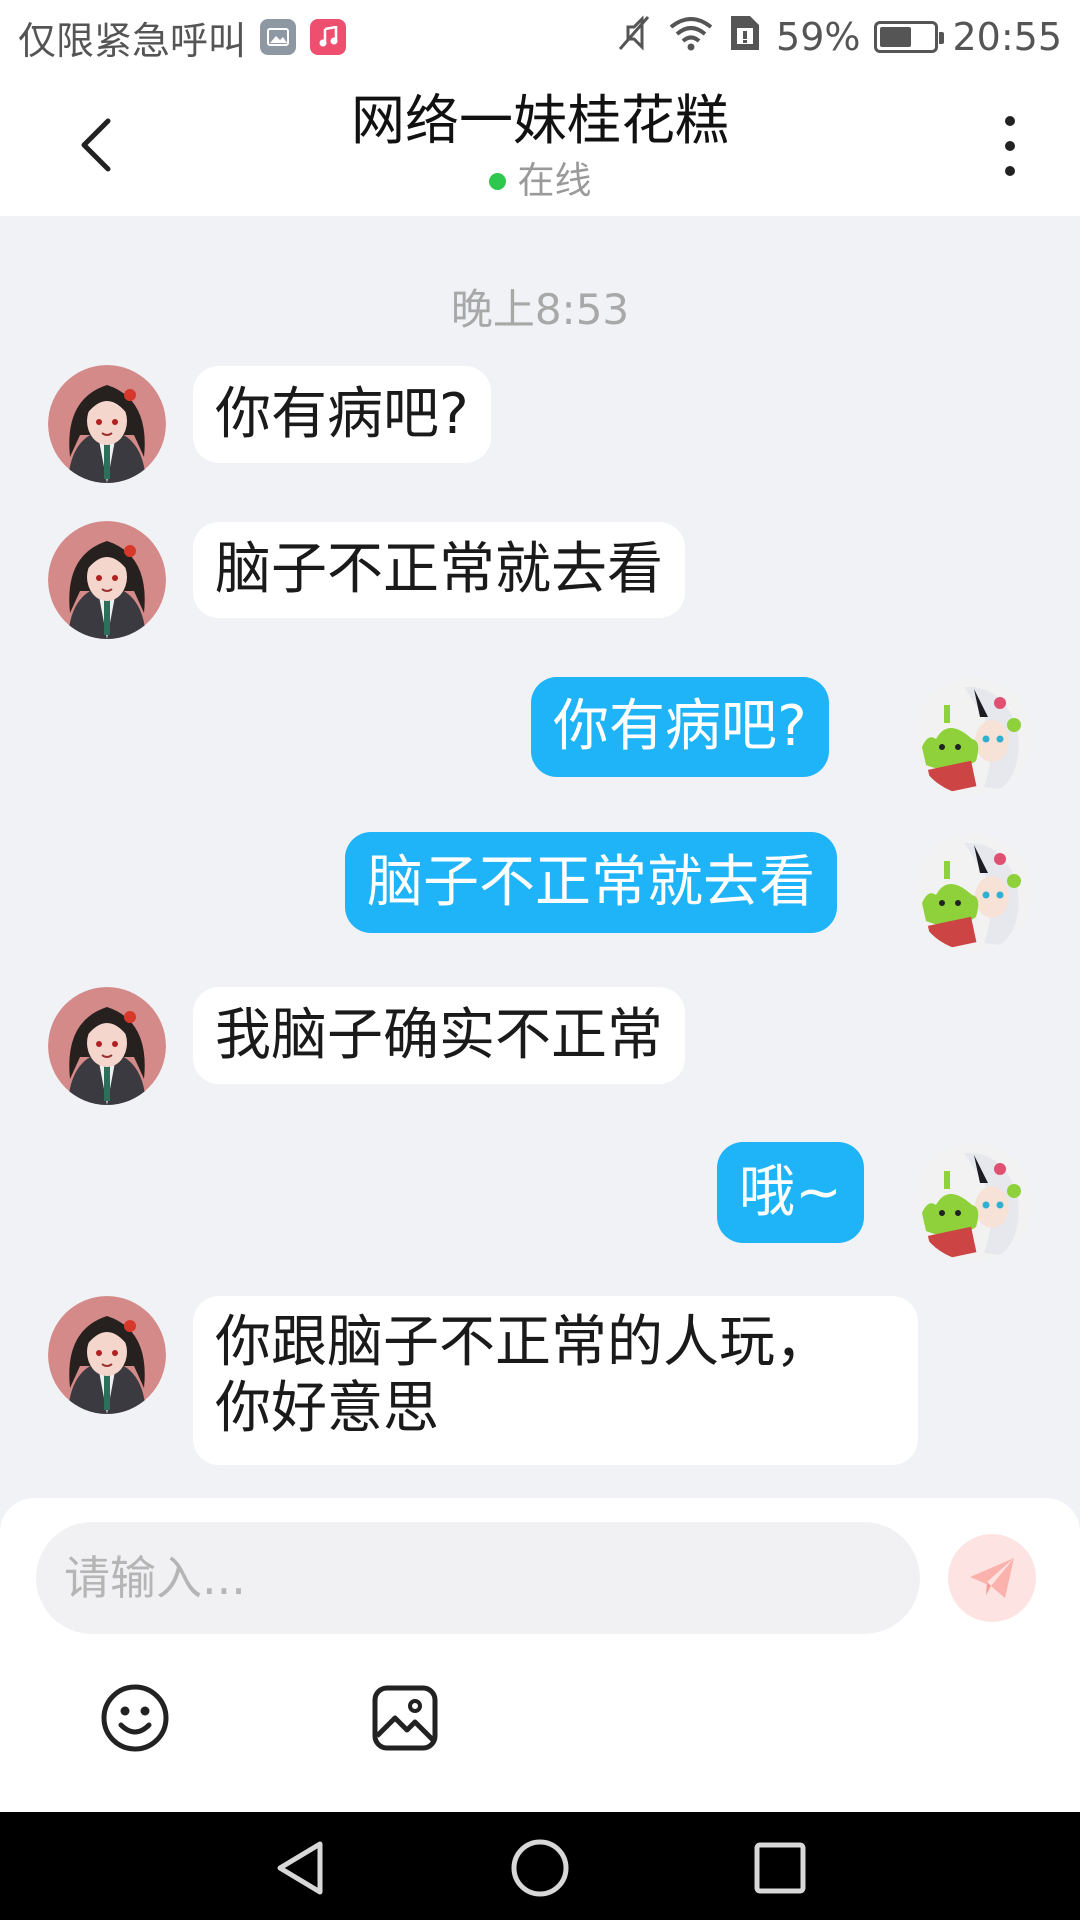  I want to click on sim-icon, so click(745, 37).